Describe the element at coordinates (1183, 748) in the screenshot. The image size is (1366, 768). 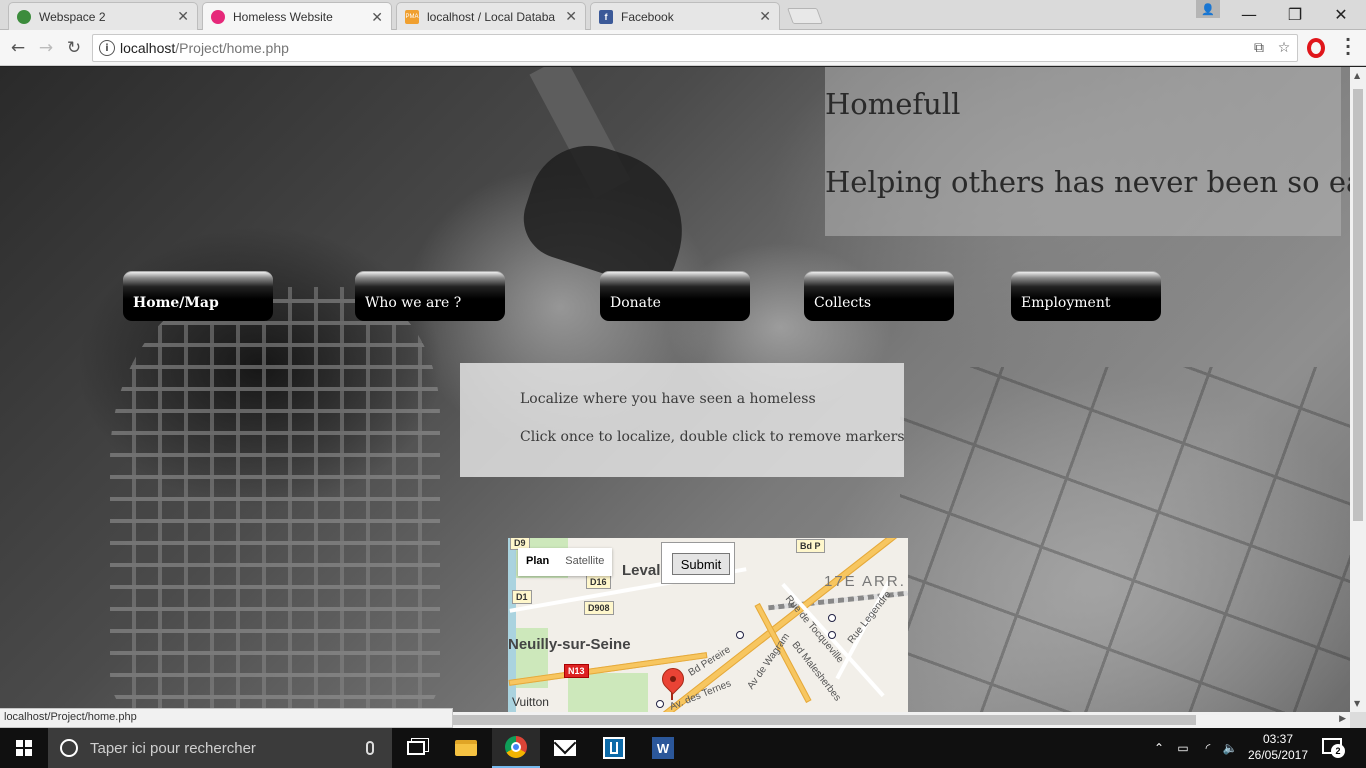
I see `battery-icon: ▭` at that location.